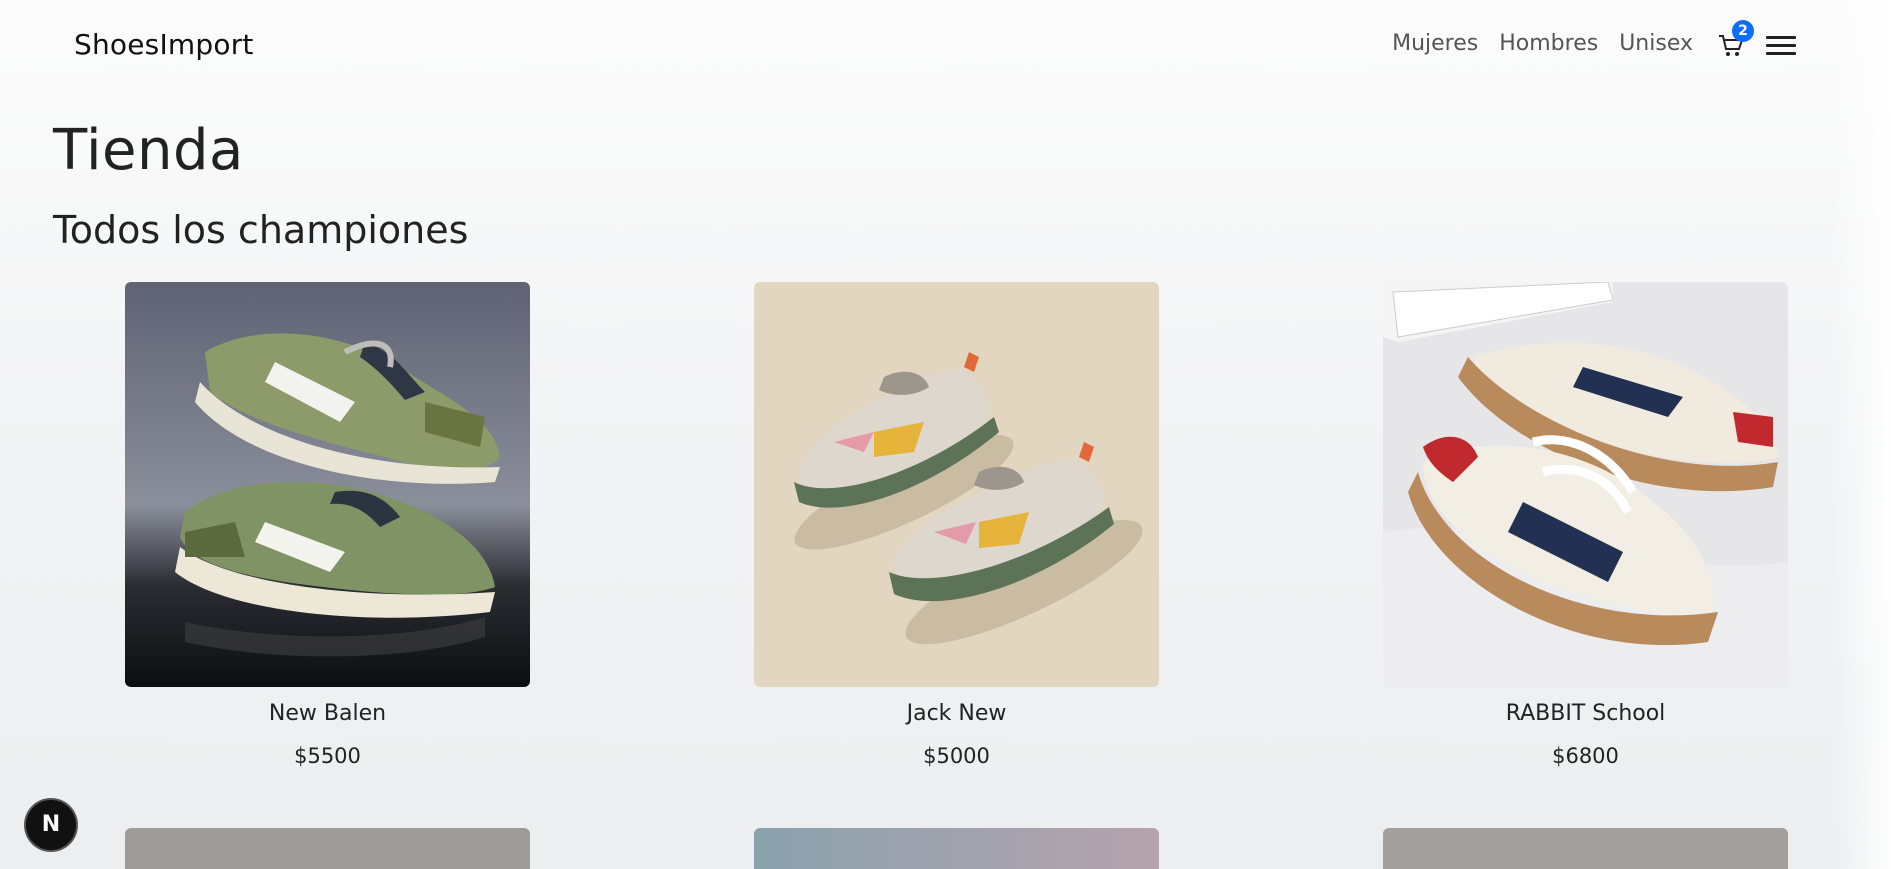  What do you see at coordinates (164, 44) in the screenshot?
I see `brand-logo: ShoesImport` at bounding box center [164, 44].